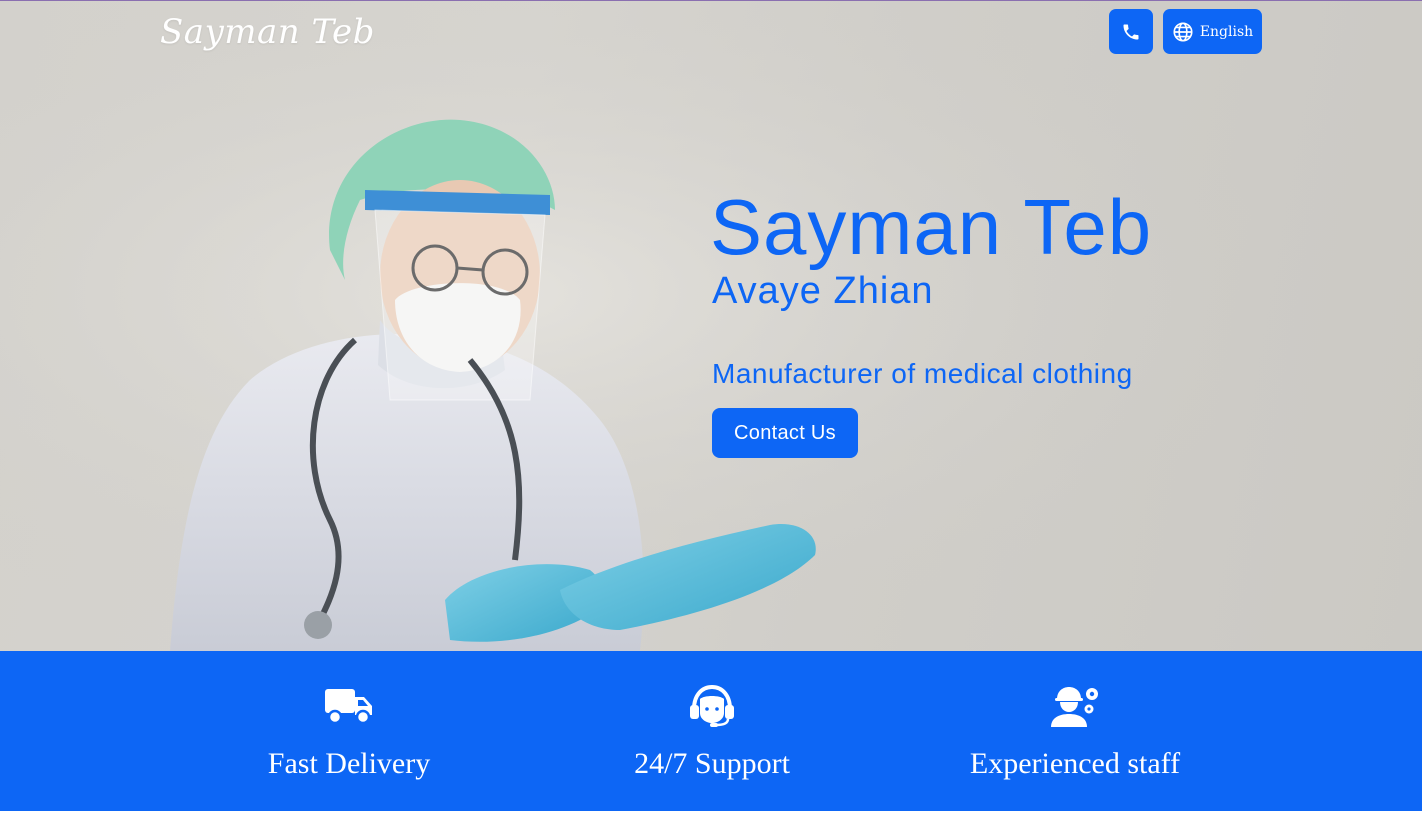 The image size is (1422, 813). What do you see at coordinates (1075, 763) in the screenshot?
I see `feature-label: Experienced staff` at bounding box center [1075, 763].